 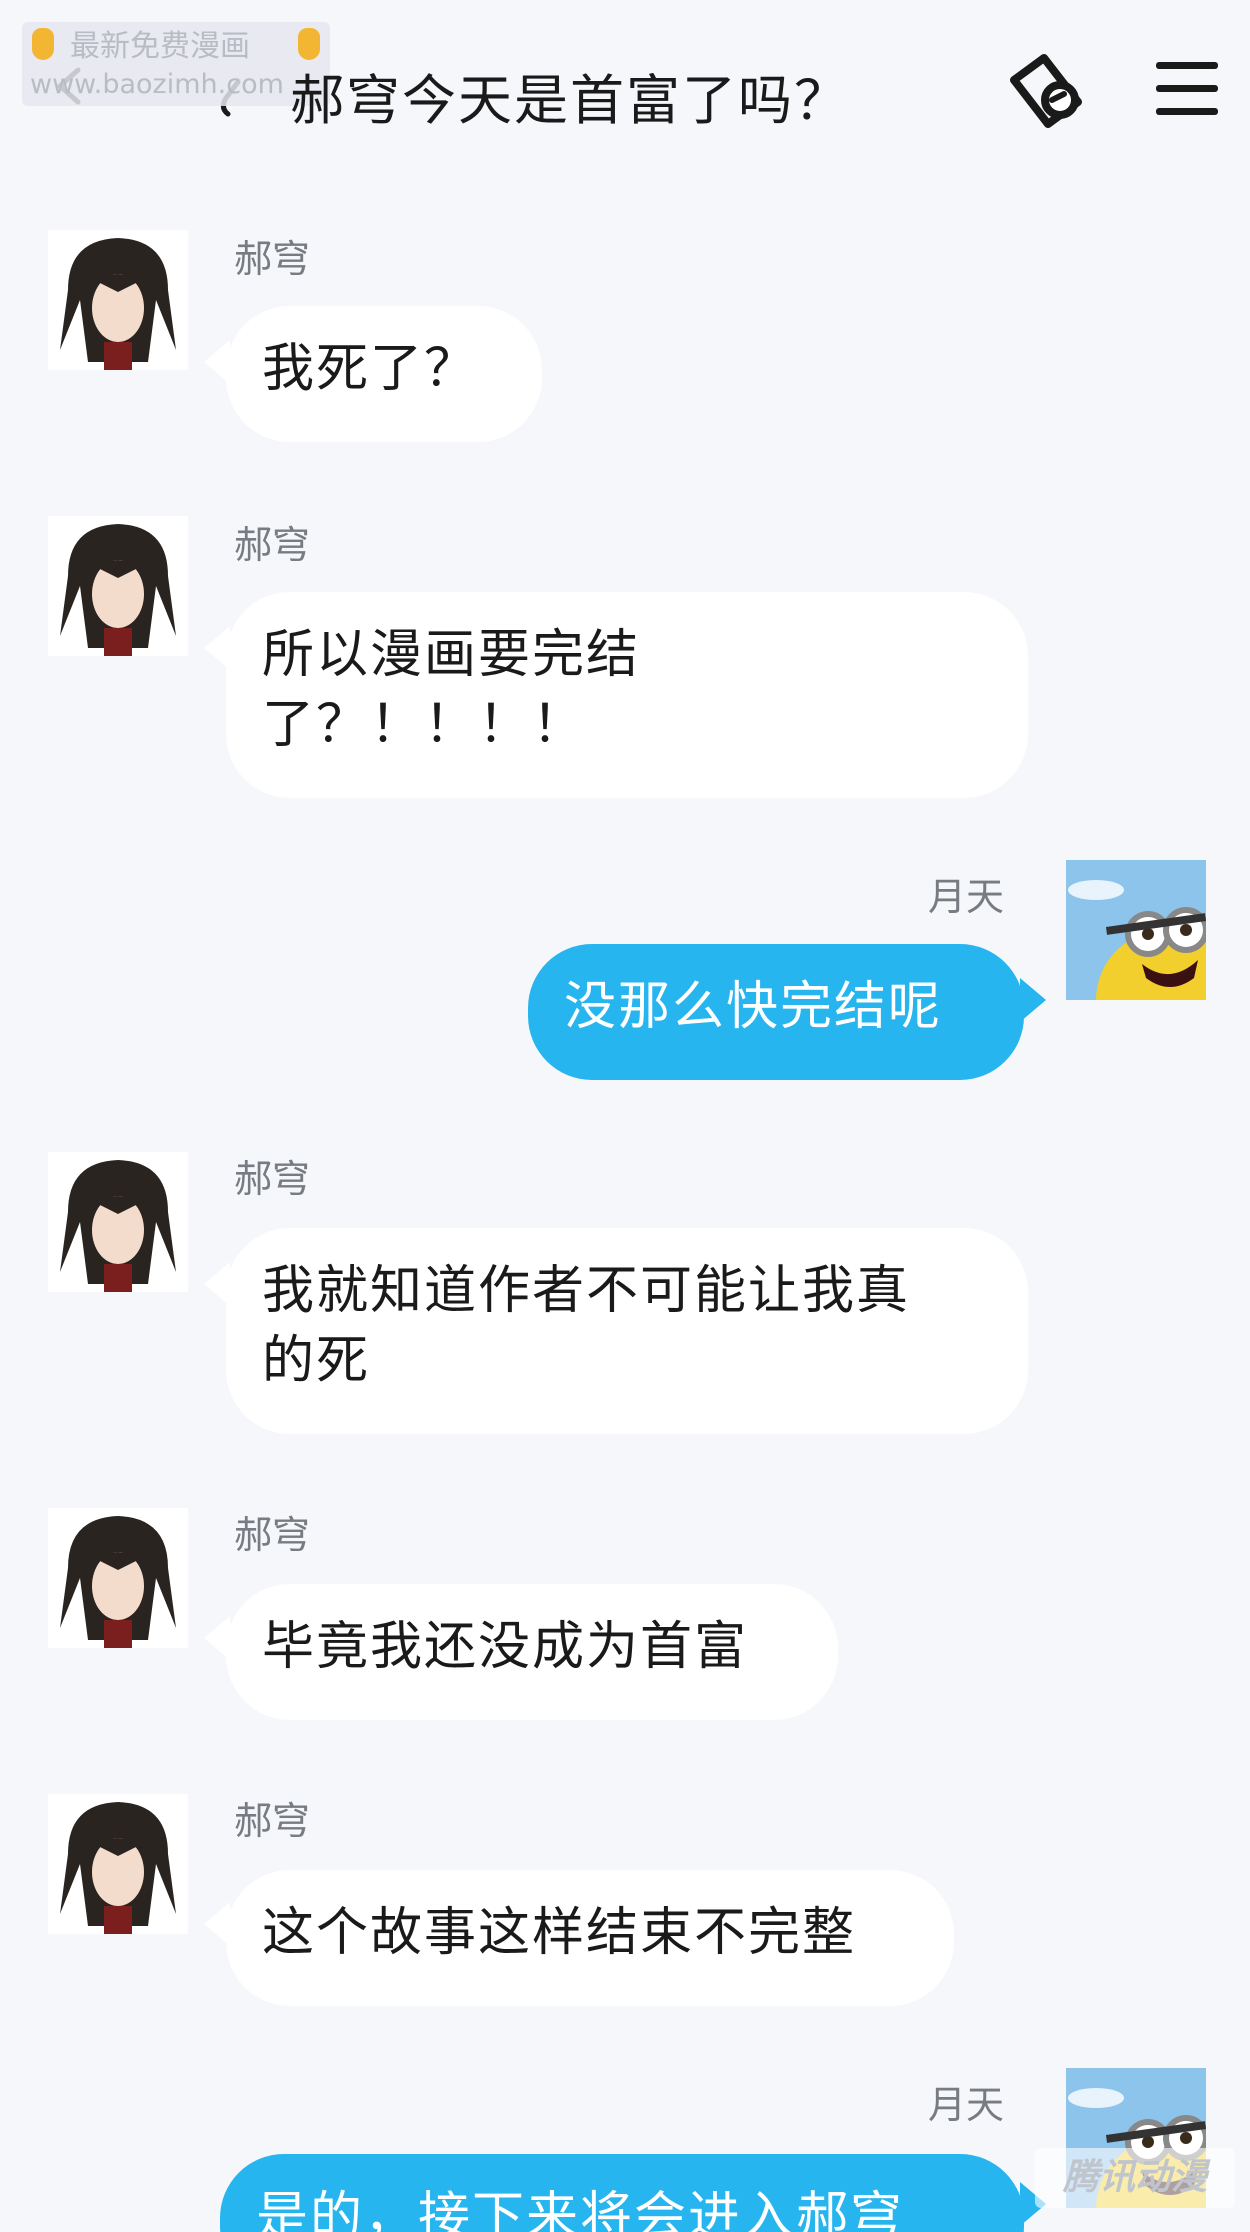 I want to click on watermark-title: 最新免费漫画, so click(x=160, y=46).